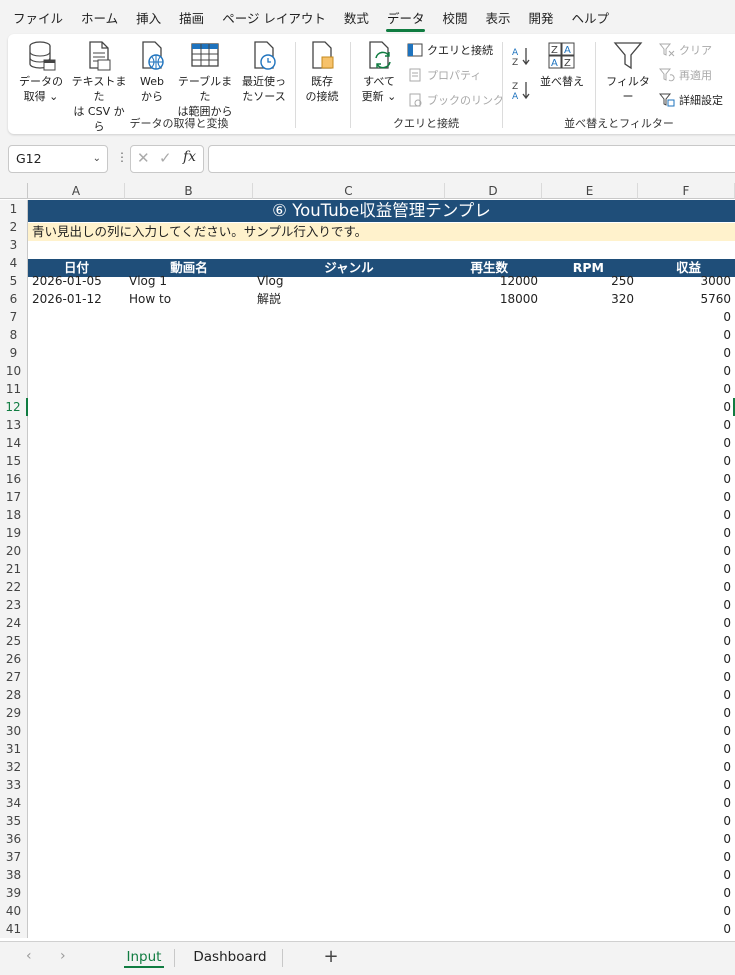  What do you see at coordinates (14, 713) in the screenshot?
I see `row-header-29: 29` at bounding box center [14, 713].